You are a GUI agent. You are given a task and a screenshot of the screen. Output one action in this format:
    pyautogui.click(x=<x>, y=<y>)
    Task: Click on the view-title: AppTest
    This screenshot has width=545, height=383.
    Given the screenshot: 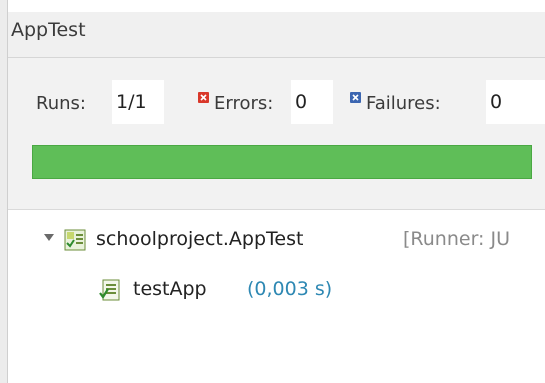 What is the action you would take?
    pyautogui.click(x=48, y=30)
    